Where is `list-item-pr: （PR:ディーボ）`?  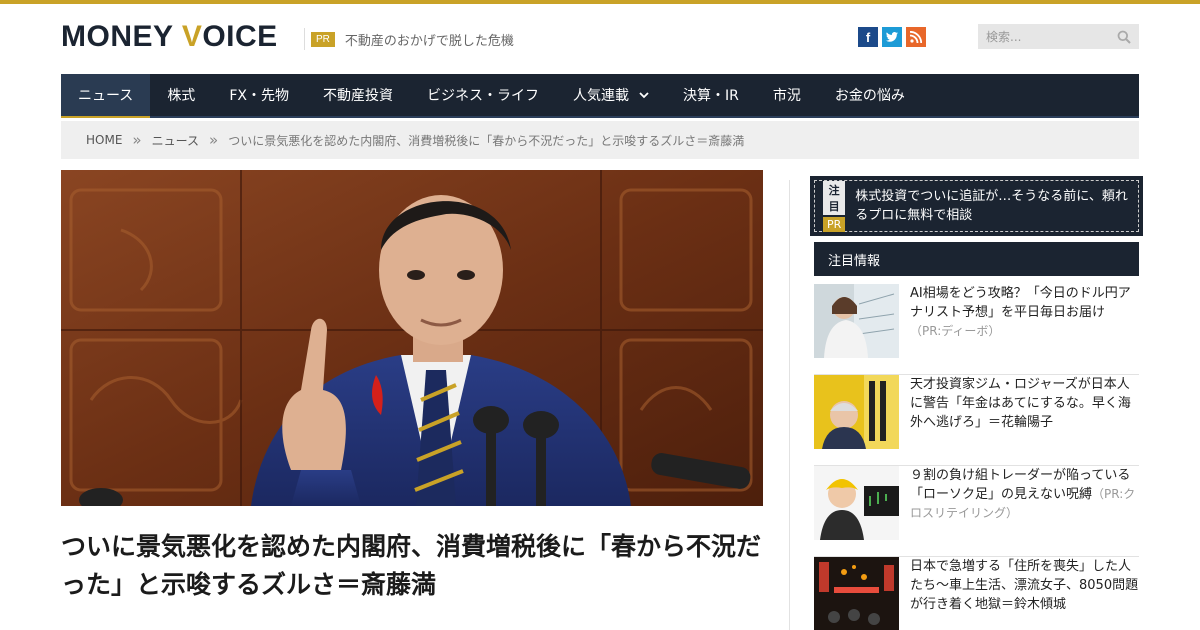
list-item-pr: （PR:ディーボ） is located at coordinates (955, 331).